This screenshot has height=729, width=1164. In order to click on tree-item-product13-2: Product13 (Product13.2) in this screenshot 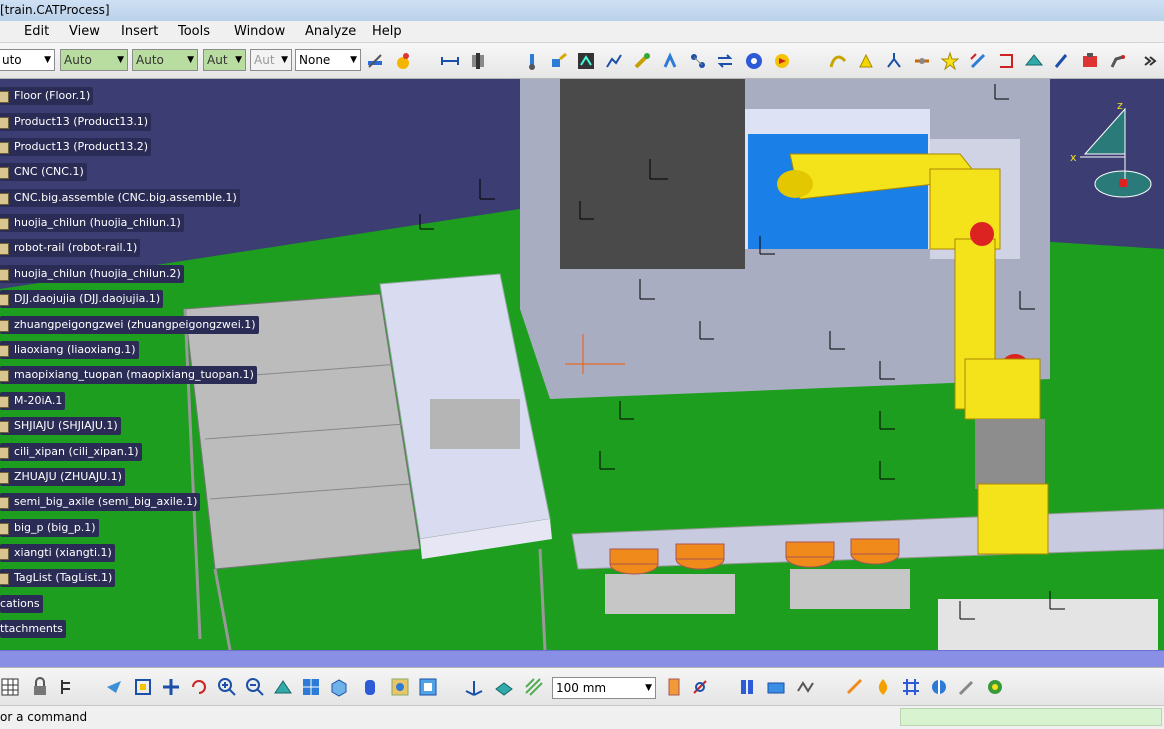, I will do `click(76, 147)`.